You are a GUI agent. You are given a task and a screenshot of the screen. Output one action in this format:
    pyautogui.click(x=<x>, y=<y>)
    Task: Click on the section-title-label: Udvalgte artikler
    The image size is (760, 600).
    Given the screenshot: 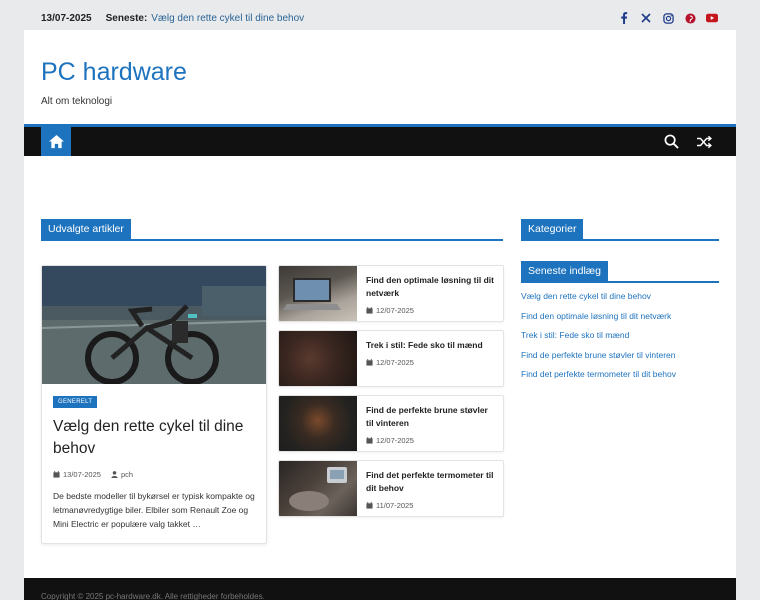 What is the action you would take?
    pyautogui.click(x=86, y=229)
    